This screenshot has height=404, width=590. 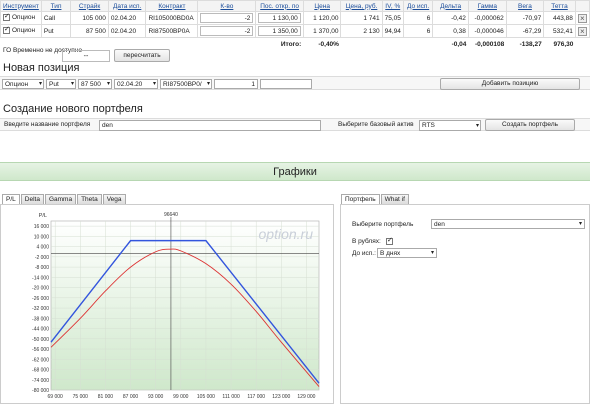 I want to click on col-delta: Дельта, so click(x=450, y=6).